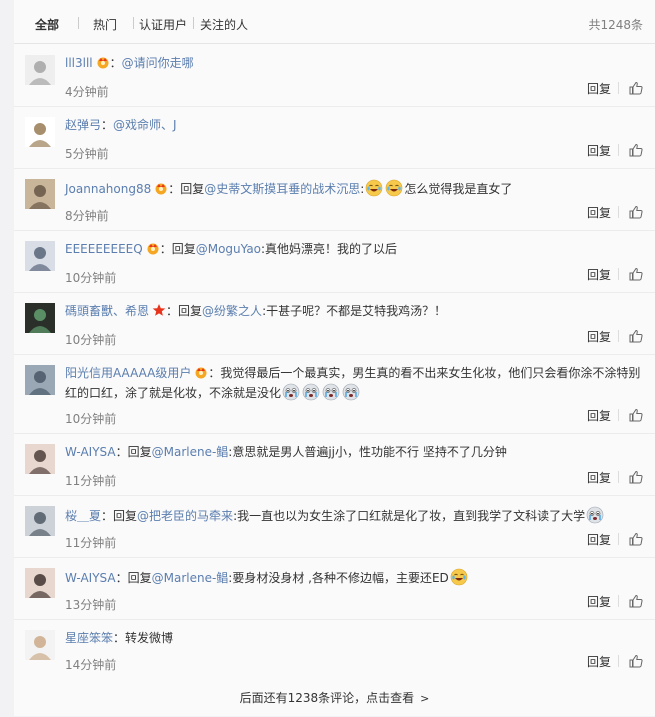  I want to click on load-more-comments: 后面还有1238条评论，点击查看 >, so click(334, 698).